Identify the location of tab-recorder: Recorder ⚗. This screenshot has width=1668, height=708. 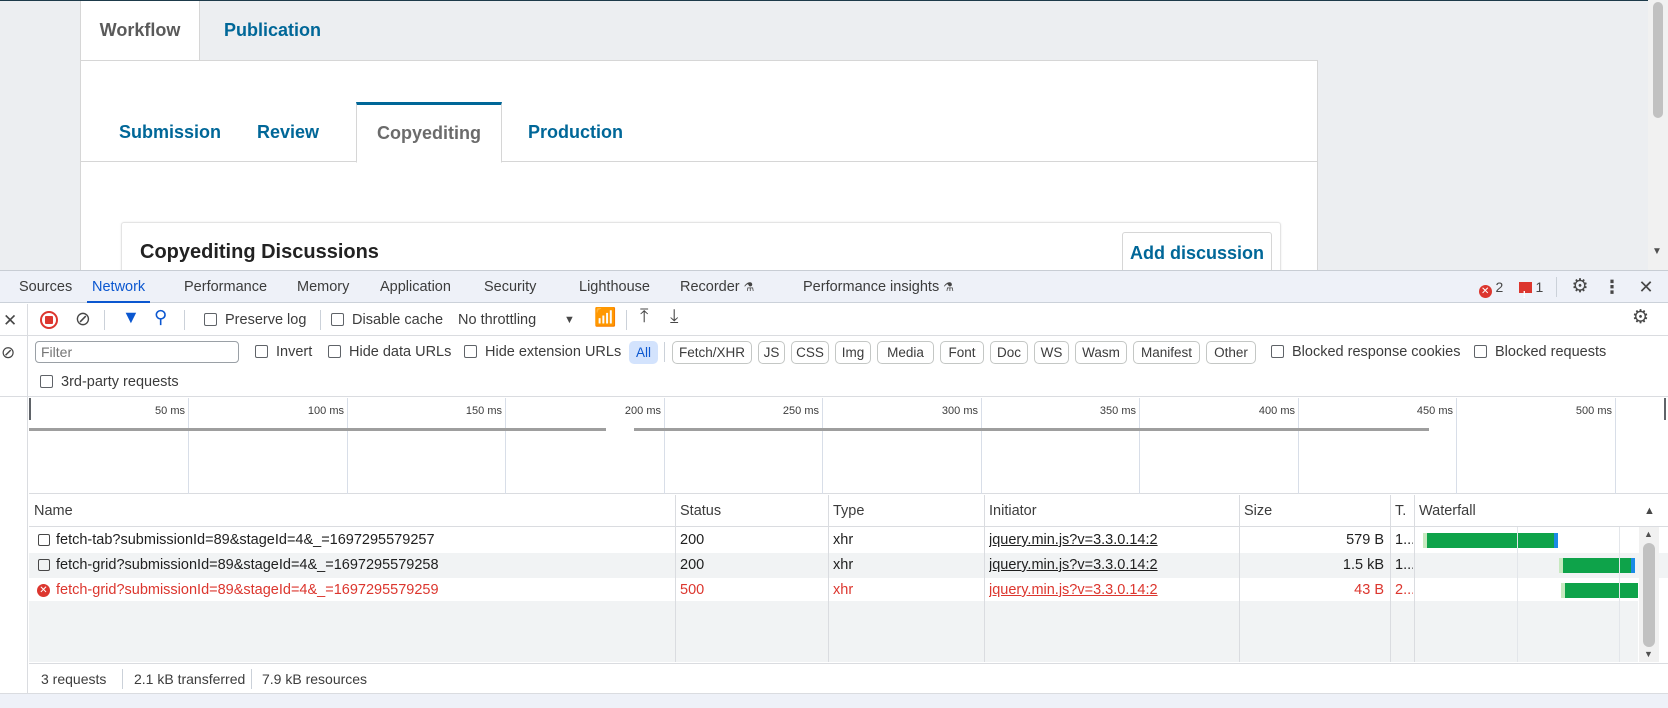
(717, 287).